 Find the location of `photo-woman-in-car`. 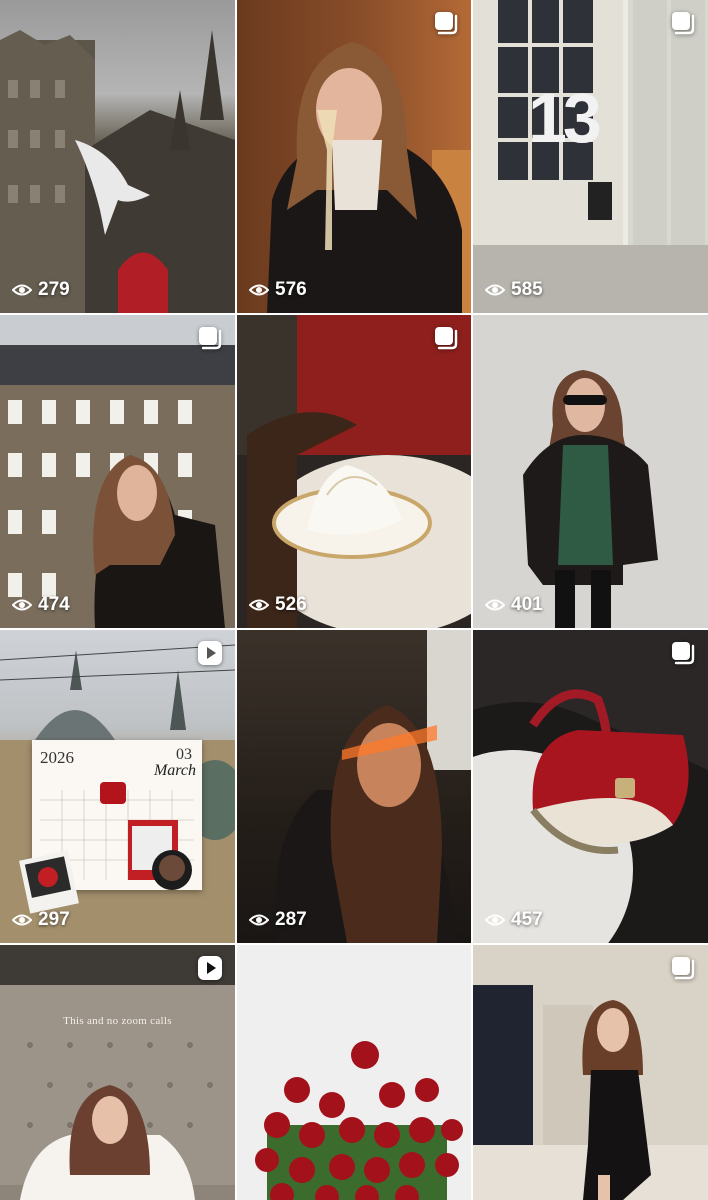

photo-woman-in-car is located at coordinates (373, 786).